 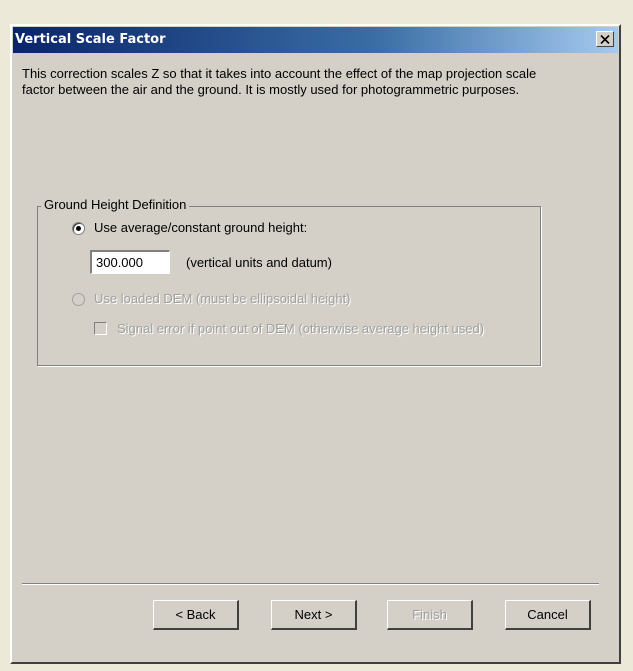 I want to click on window-title: Vertical Scale Factor, so click(x=90, y=39).